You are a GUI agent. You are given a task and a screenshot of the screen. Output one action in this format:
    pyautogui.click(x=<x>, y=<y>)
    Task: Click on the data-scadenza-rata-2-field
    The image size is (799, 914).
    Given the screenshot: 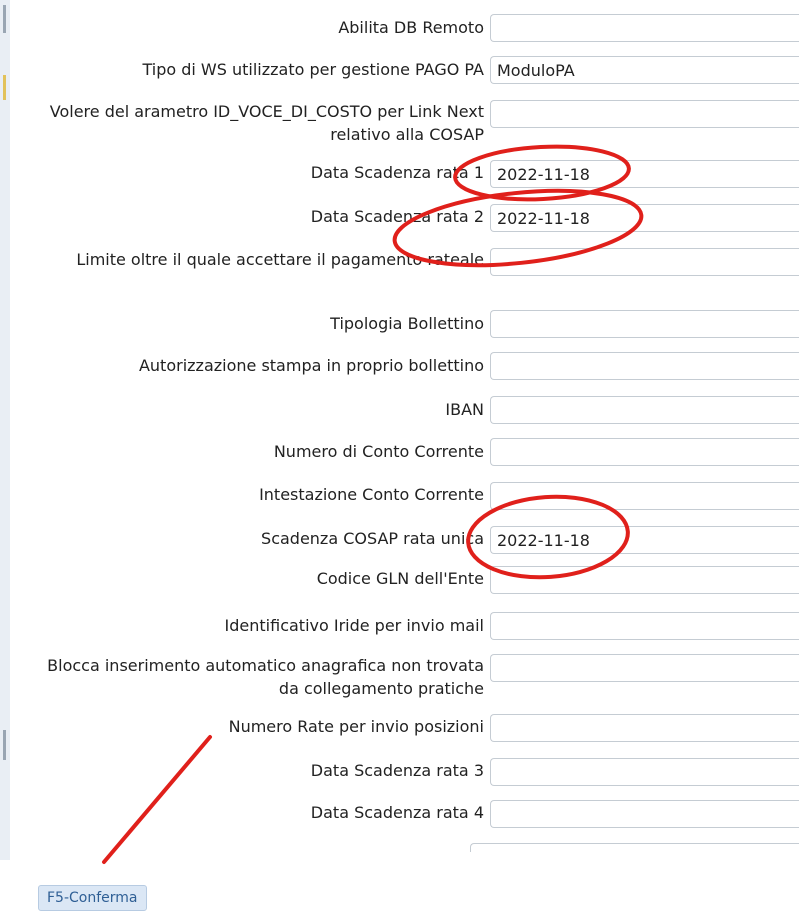 What is the action you would take?
    pyautogui.click(x=644, y=218)
    